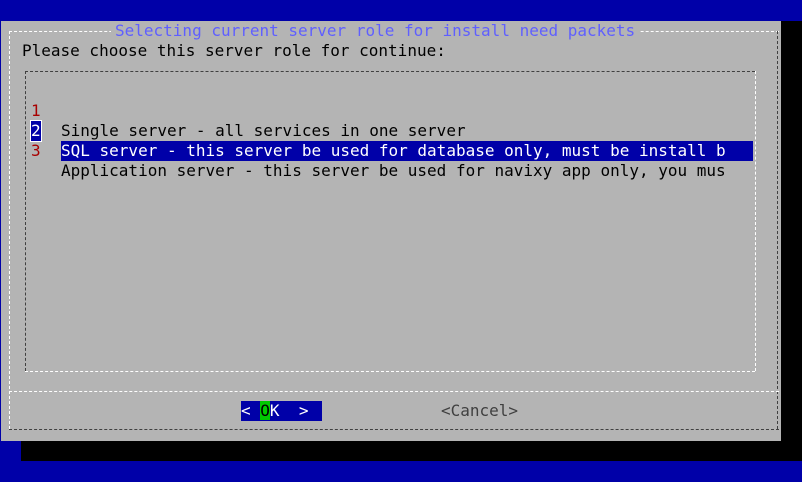  I want to click on ok-button-label-rest: K, so click(274, 410).